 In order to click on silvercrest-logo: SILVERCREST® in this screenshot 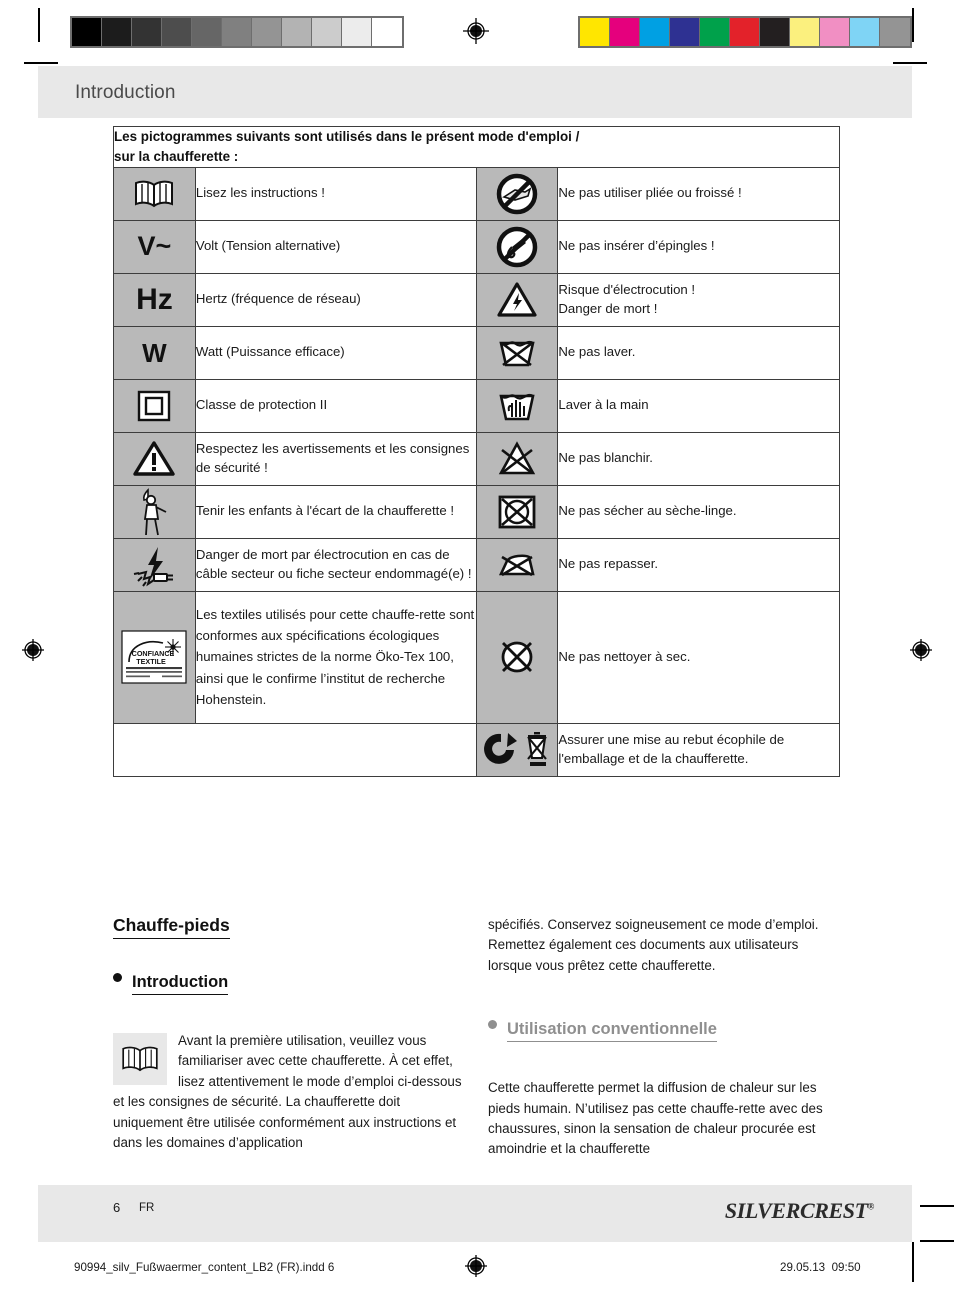, I will do `click(800, 1211)`.